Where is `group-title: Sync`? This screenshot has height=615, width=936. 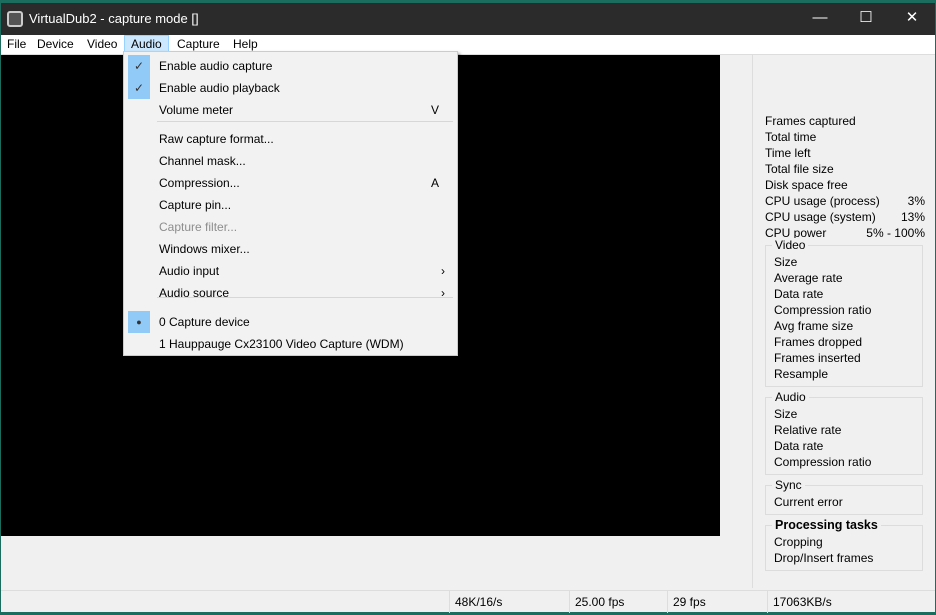
group-title: Sync is located at coordinates (788, 485).